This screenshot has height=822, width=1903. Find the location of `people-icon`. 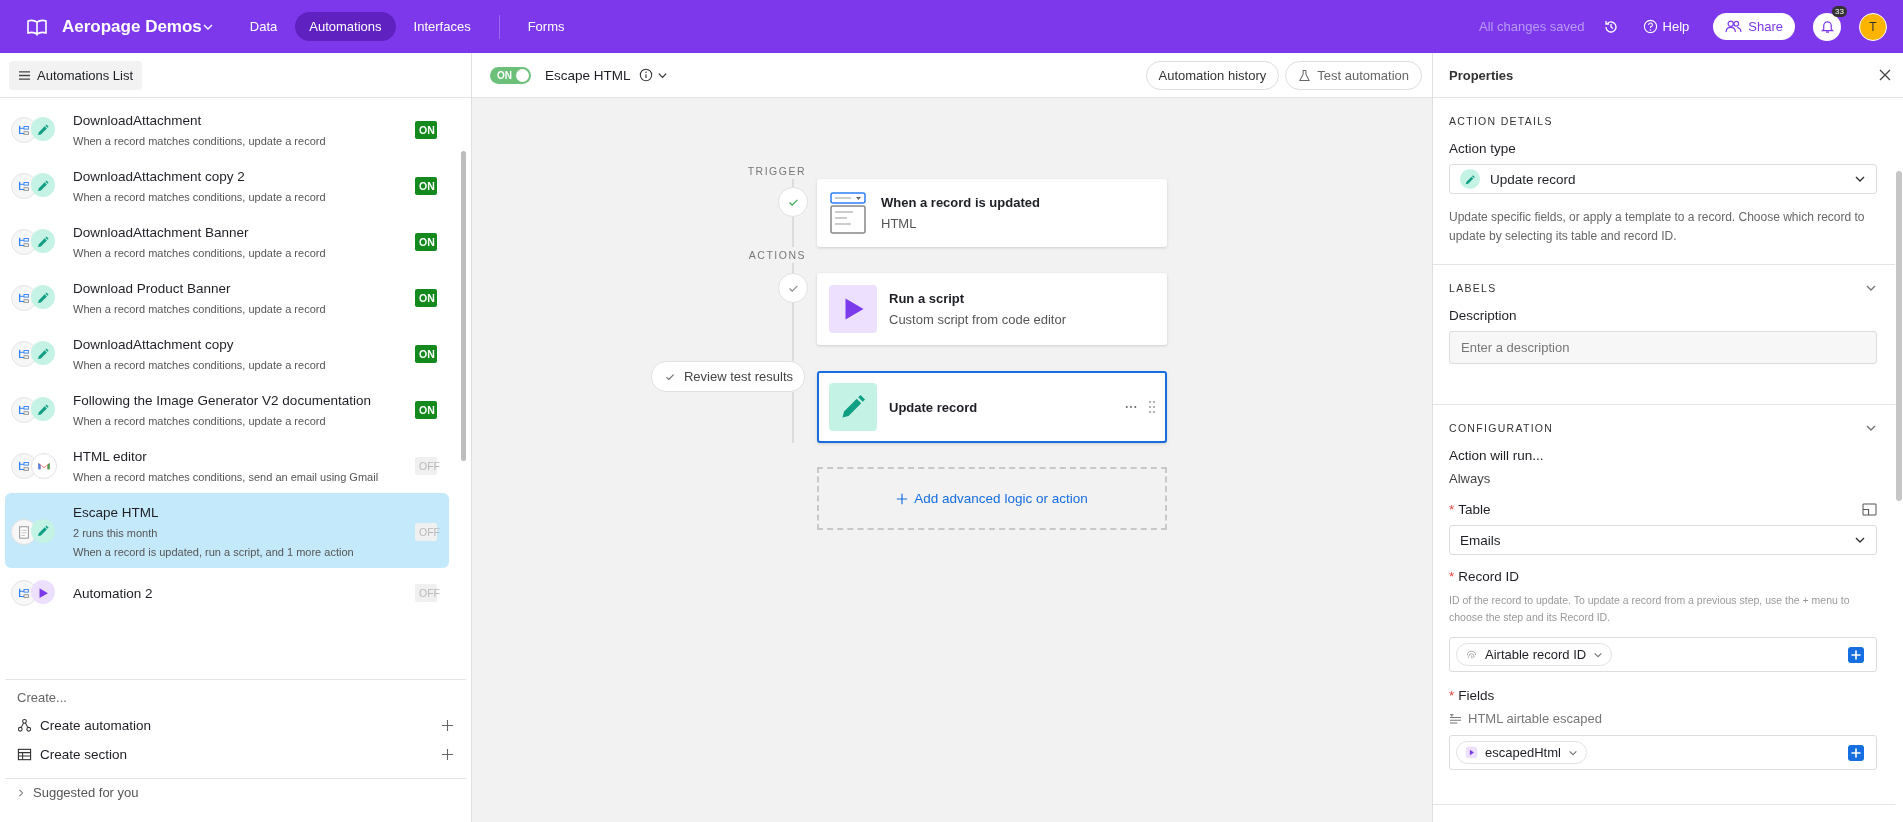

people-icon is located at coordinates (1734, 26).